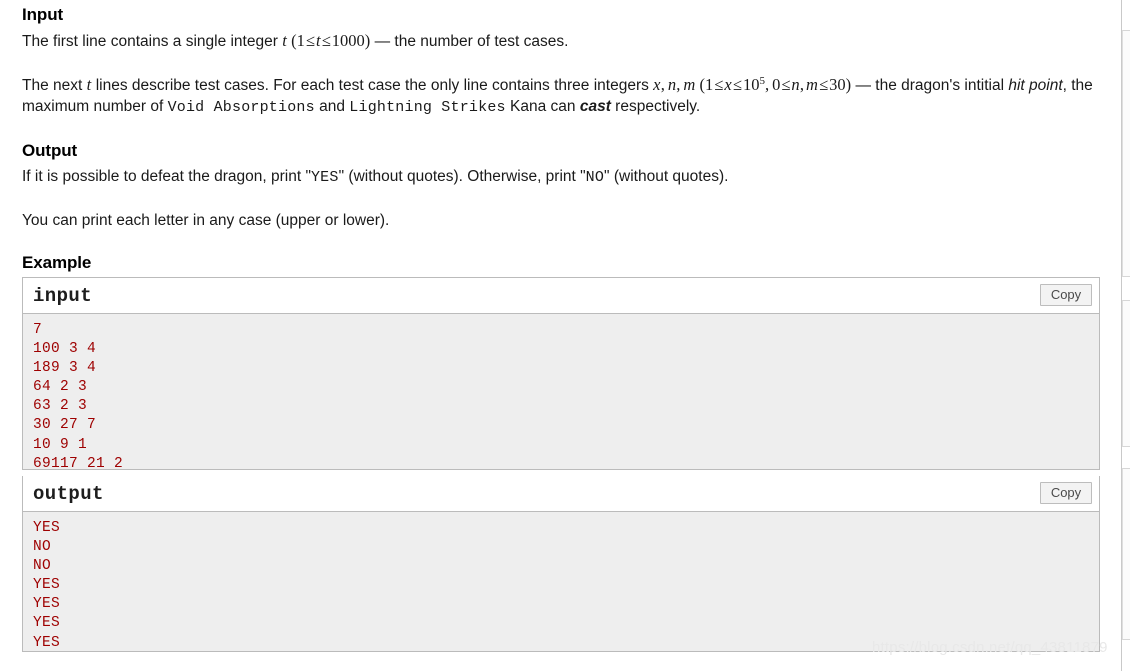  What do you see at coordinates (324, 177) in the screenshot?
I see `code-yes: YES` at bounding box center [324, 177].